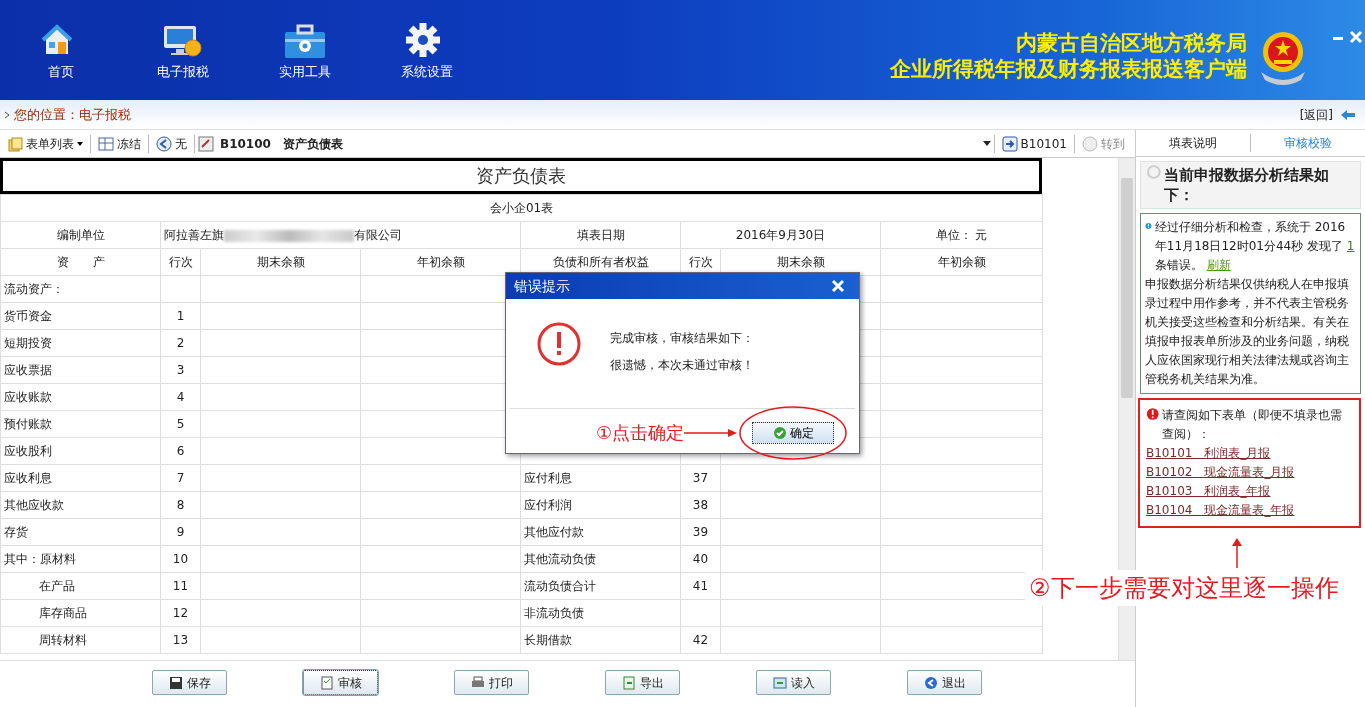 Image resolution: width=1365 pixels, height=707 pixels. I want to click on form-link: B10101 利润表_月报, so click(1249, 453).